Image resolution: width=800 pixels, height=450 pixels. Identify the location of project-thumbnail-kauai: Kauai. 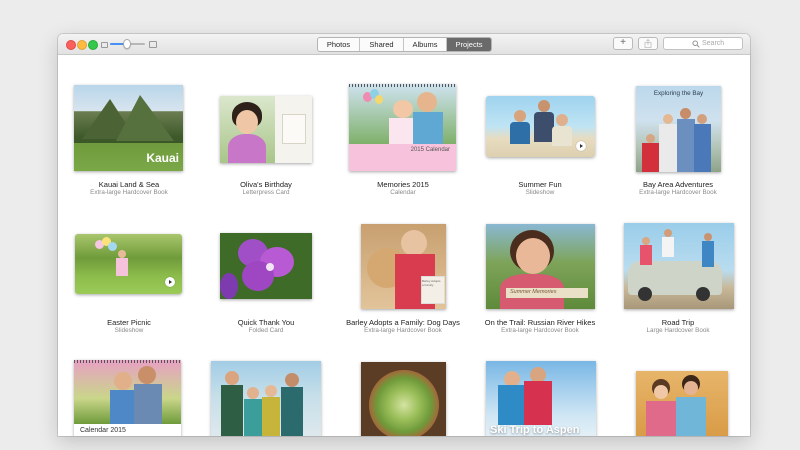
(128, 128).